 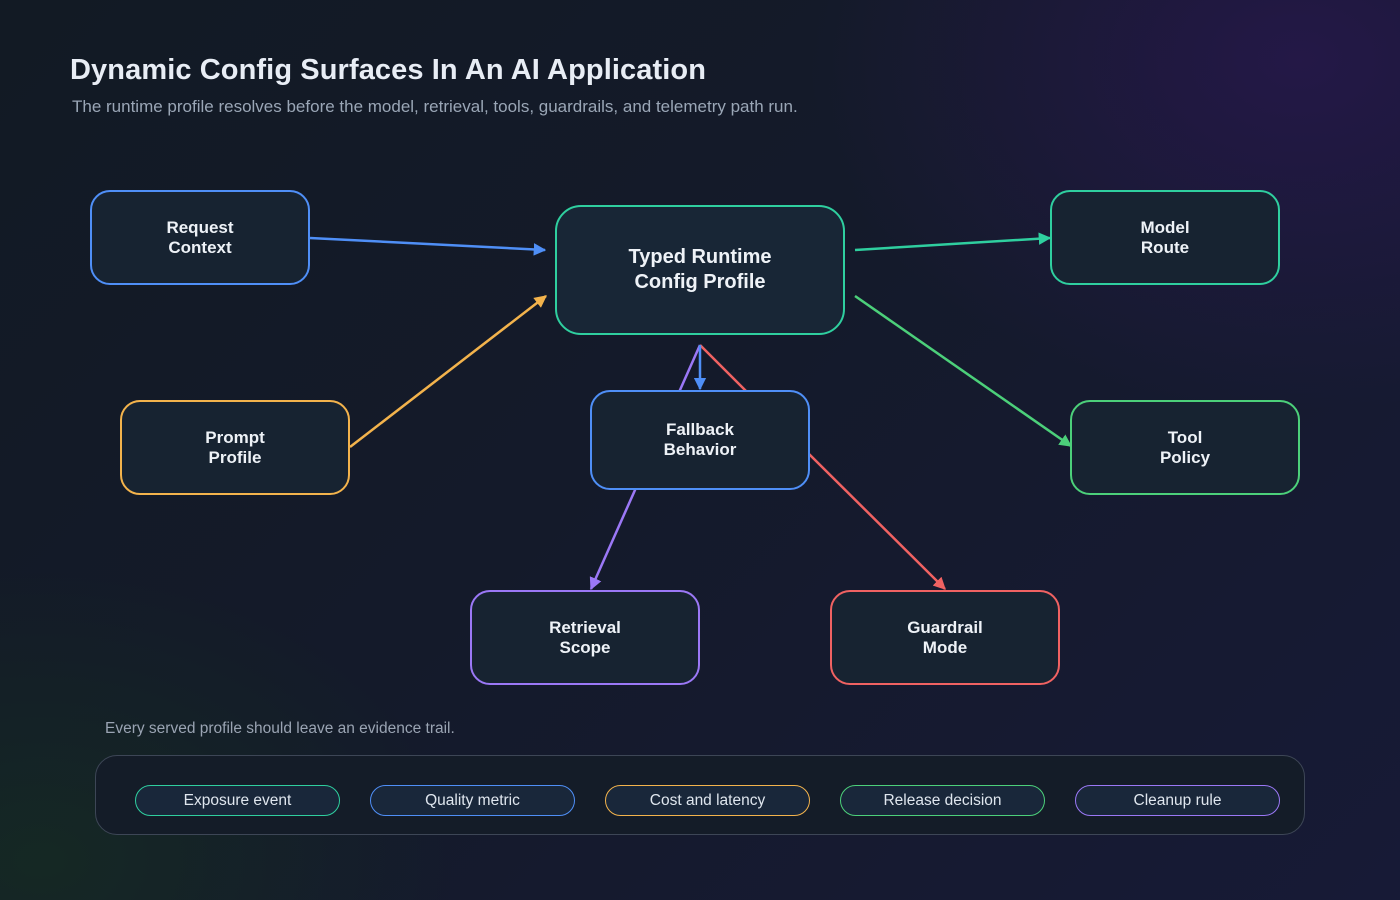 I want to click on node-tool-policy: Tool Policy, so click(x=1185, y=447).